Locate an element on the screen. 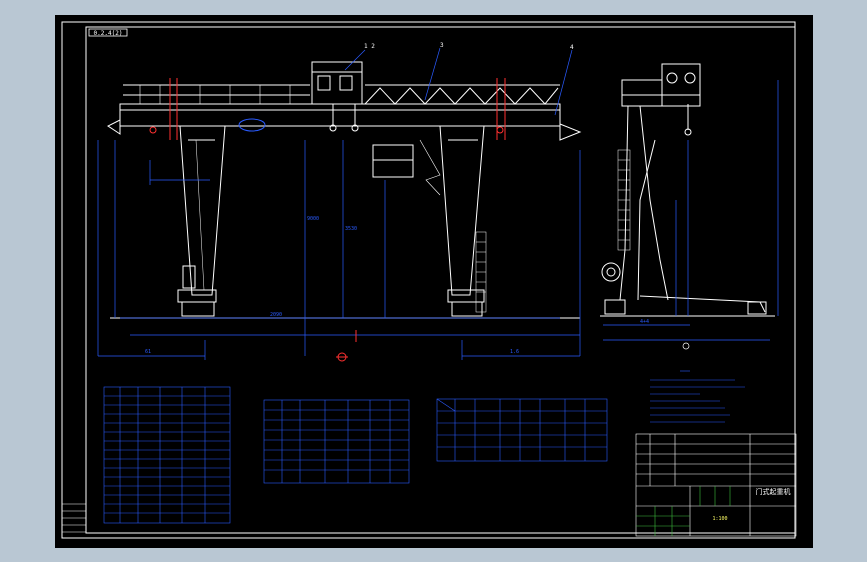 The image size is (867, 562). dim-height-1: 3530 is located at coordinates (351, 229).